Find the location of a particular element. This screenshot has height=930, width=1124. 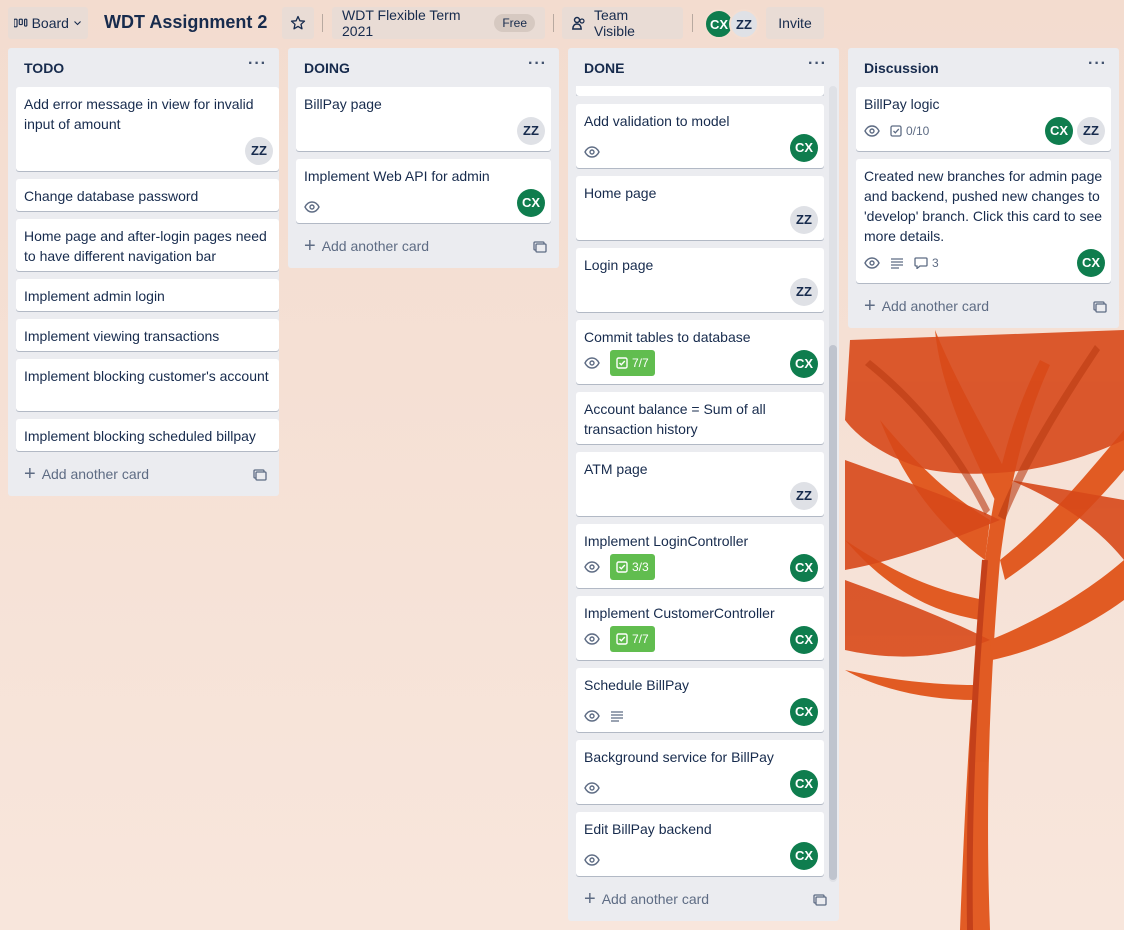

card-badges: 3/3 is located at coordinates (619, 567).